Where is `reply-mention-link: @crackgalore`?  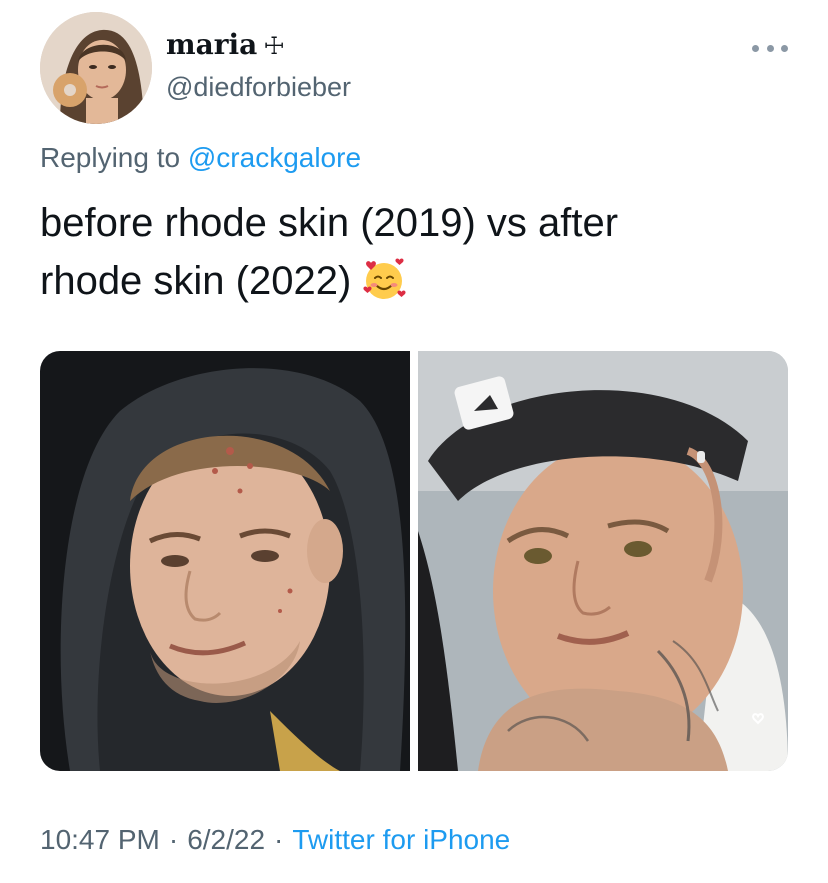
reply-mention-link: @crackgalore is located at coordinates (274, 157).